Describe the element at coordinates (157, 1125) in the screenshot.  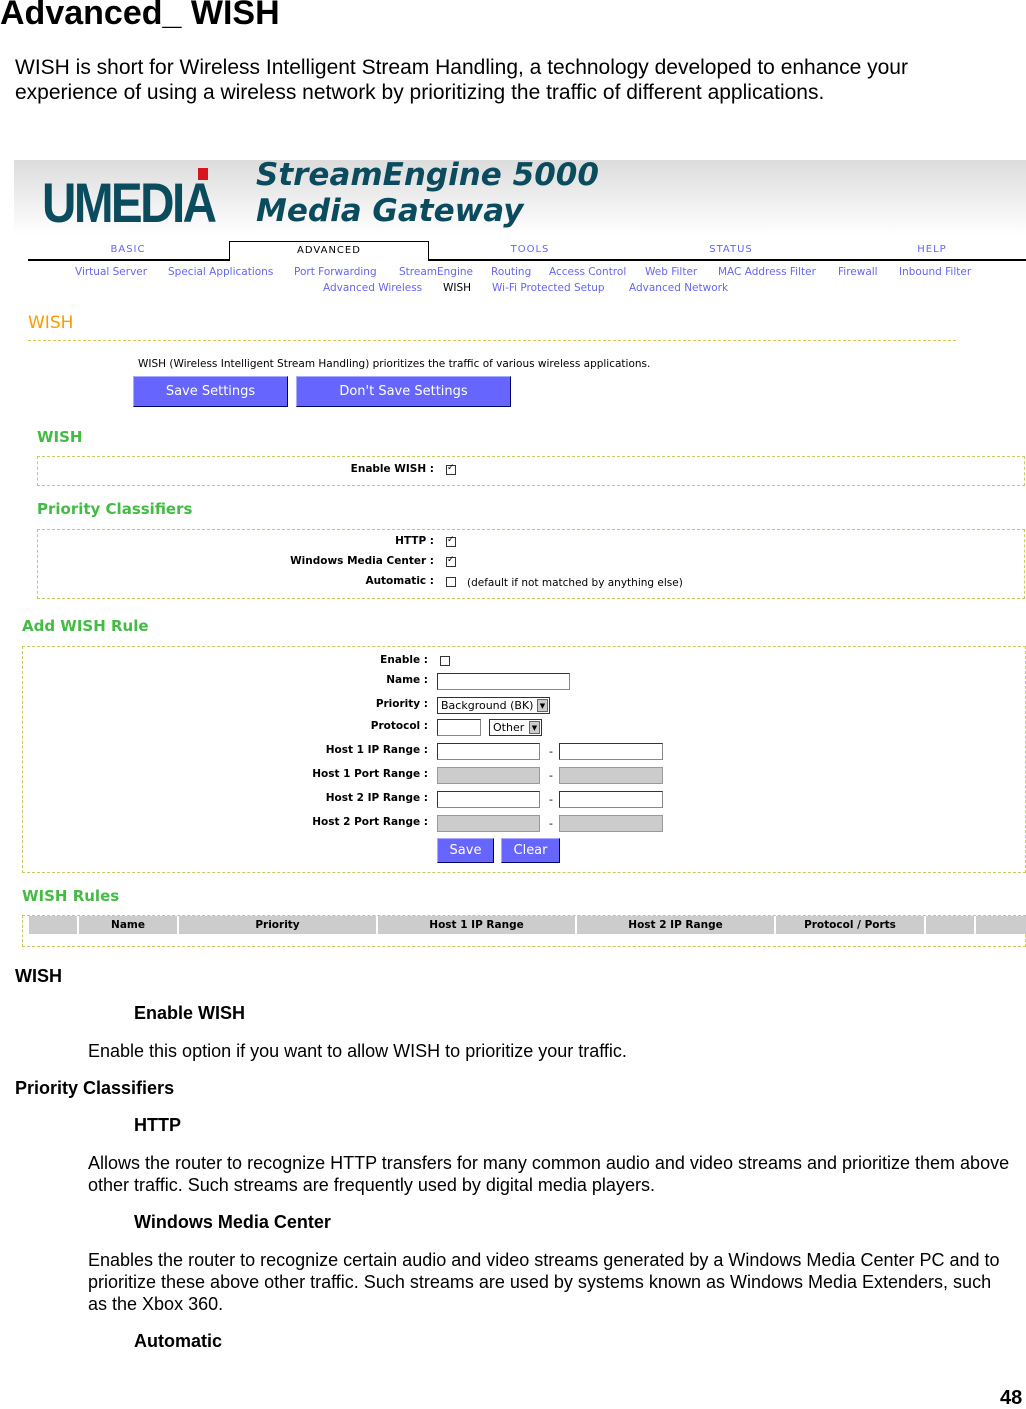
I see `doc-subheading-http: HTTP` at that location.